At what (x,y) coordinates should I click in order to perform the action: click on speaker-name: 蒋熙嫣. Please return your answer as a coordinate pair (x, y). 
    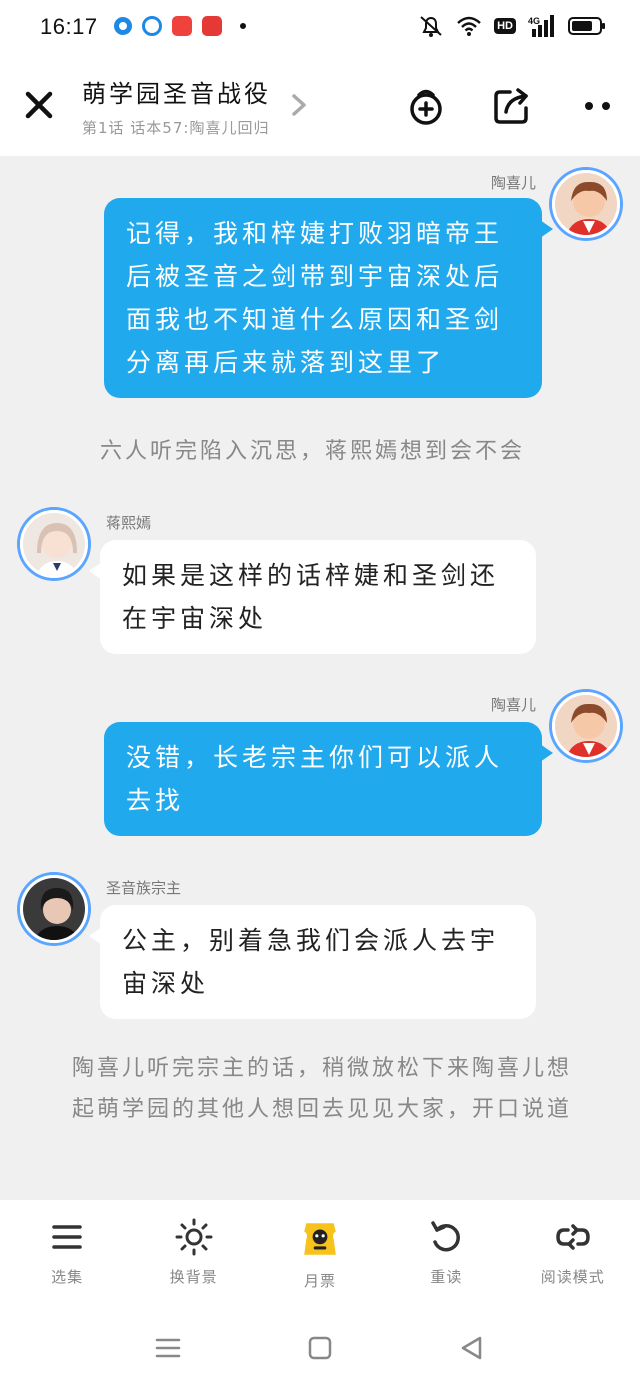
    Looking at the image, I should click on (129, 523).